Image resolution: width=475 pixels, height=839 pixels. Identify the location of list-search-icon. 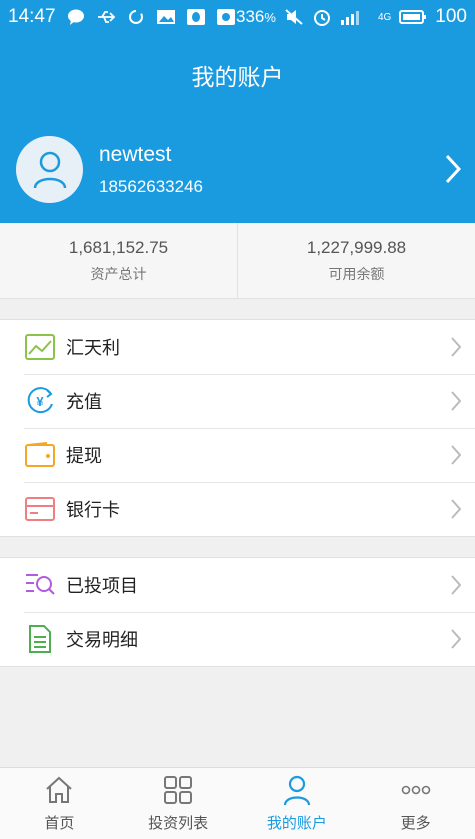
(40, 585).